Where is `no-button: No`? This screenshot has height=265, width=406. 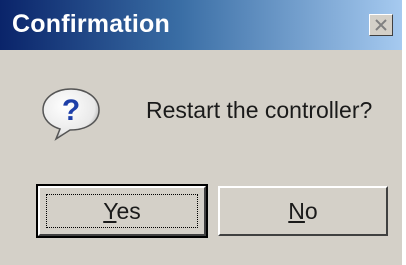
no-button: No is located at coordinates (303, 211).